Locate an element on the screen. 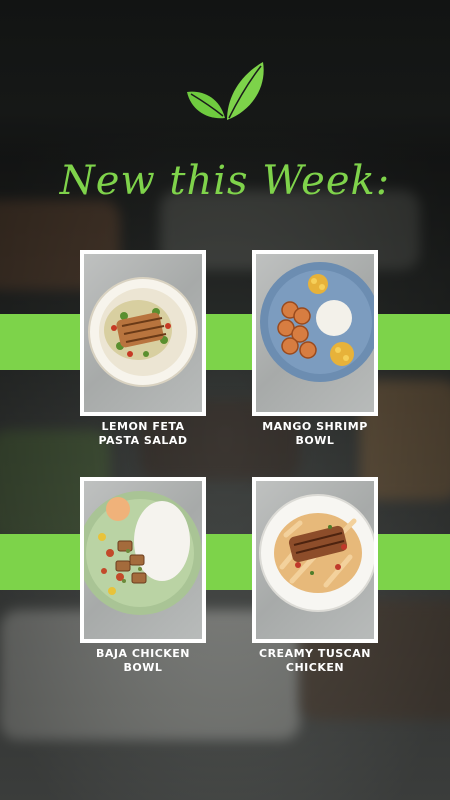 The width and height of the screenshot is (450, 800). meal-card-creamy-tuscan is located at coordinates (315, 560).